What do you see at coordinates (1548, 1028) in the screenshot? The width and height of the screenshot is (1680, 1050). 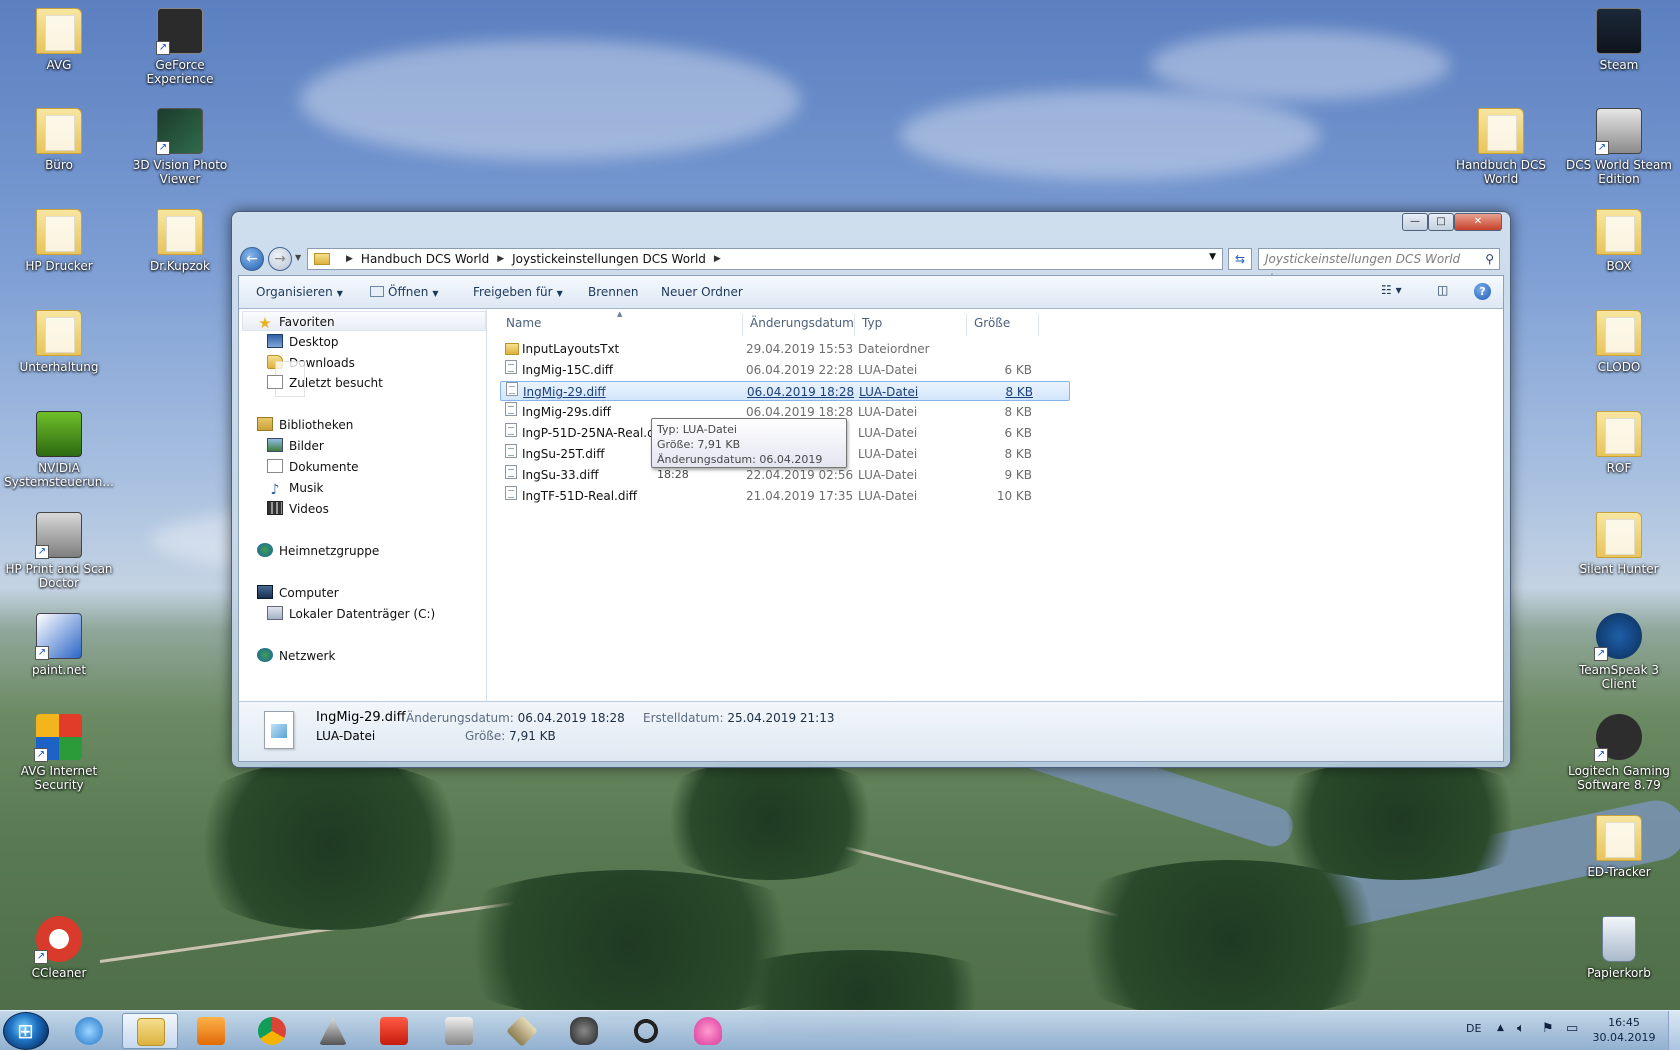 I see `flag-icon: ⚑` at bounding box center [1548, 1028].